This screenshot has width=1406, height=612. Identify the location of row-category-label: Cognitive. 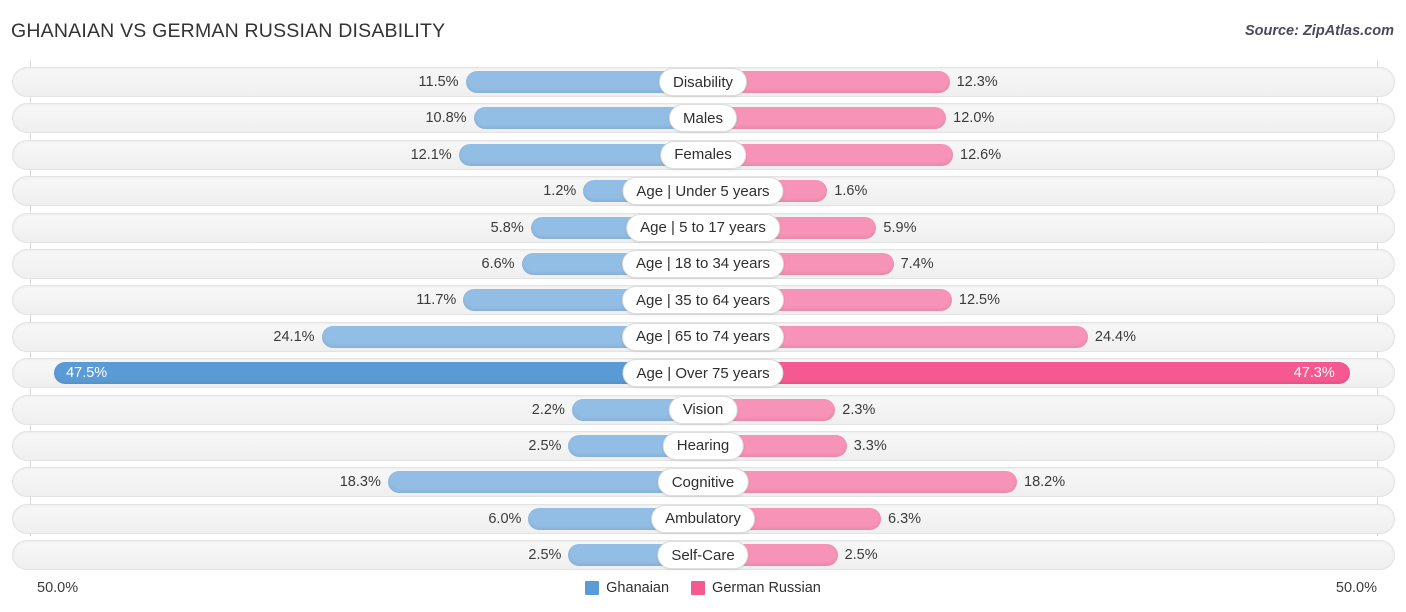
(703, 482).